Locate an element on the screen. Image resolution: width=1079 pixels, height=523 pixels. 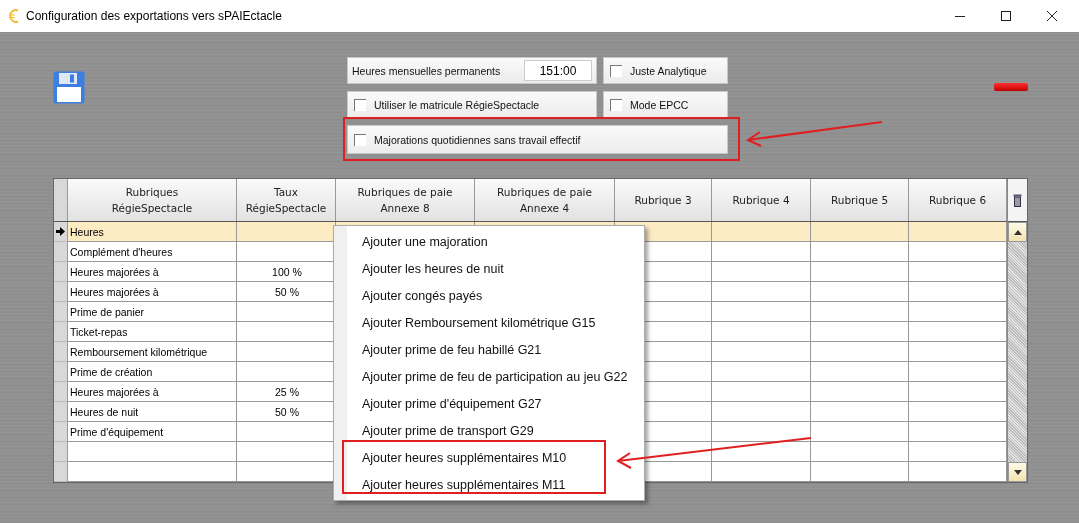
table-cell: Ticket-repas is located at coordinates (152, 332).